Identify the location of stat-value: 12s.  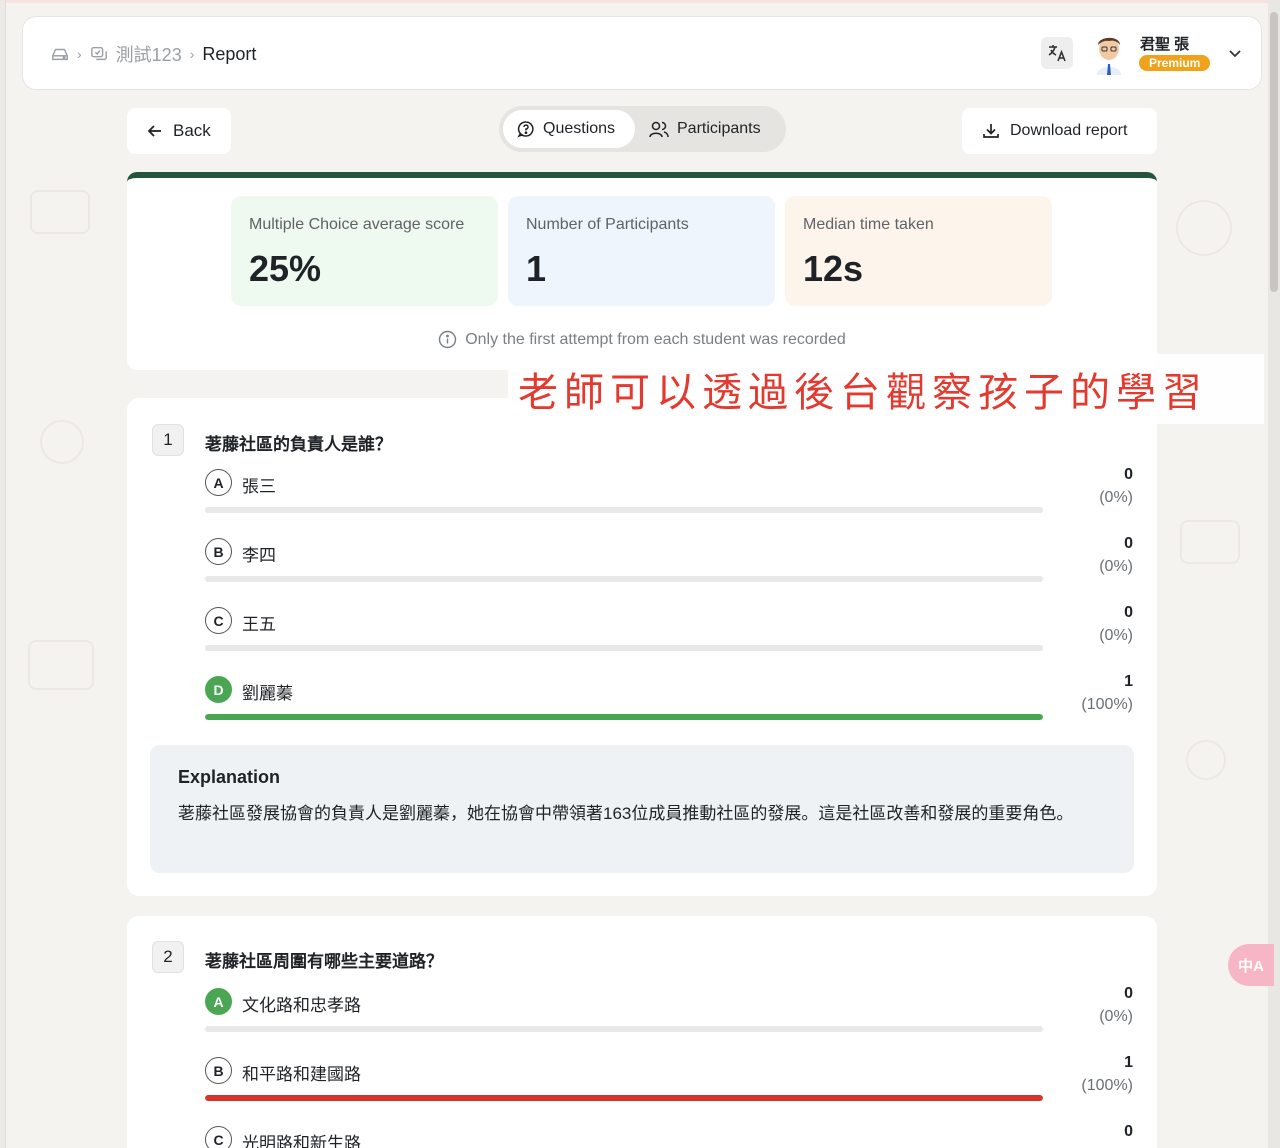
(833, 268).